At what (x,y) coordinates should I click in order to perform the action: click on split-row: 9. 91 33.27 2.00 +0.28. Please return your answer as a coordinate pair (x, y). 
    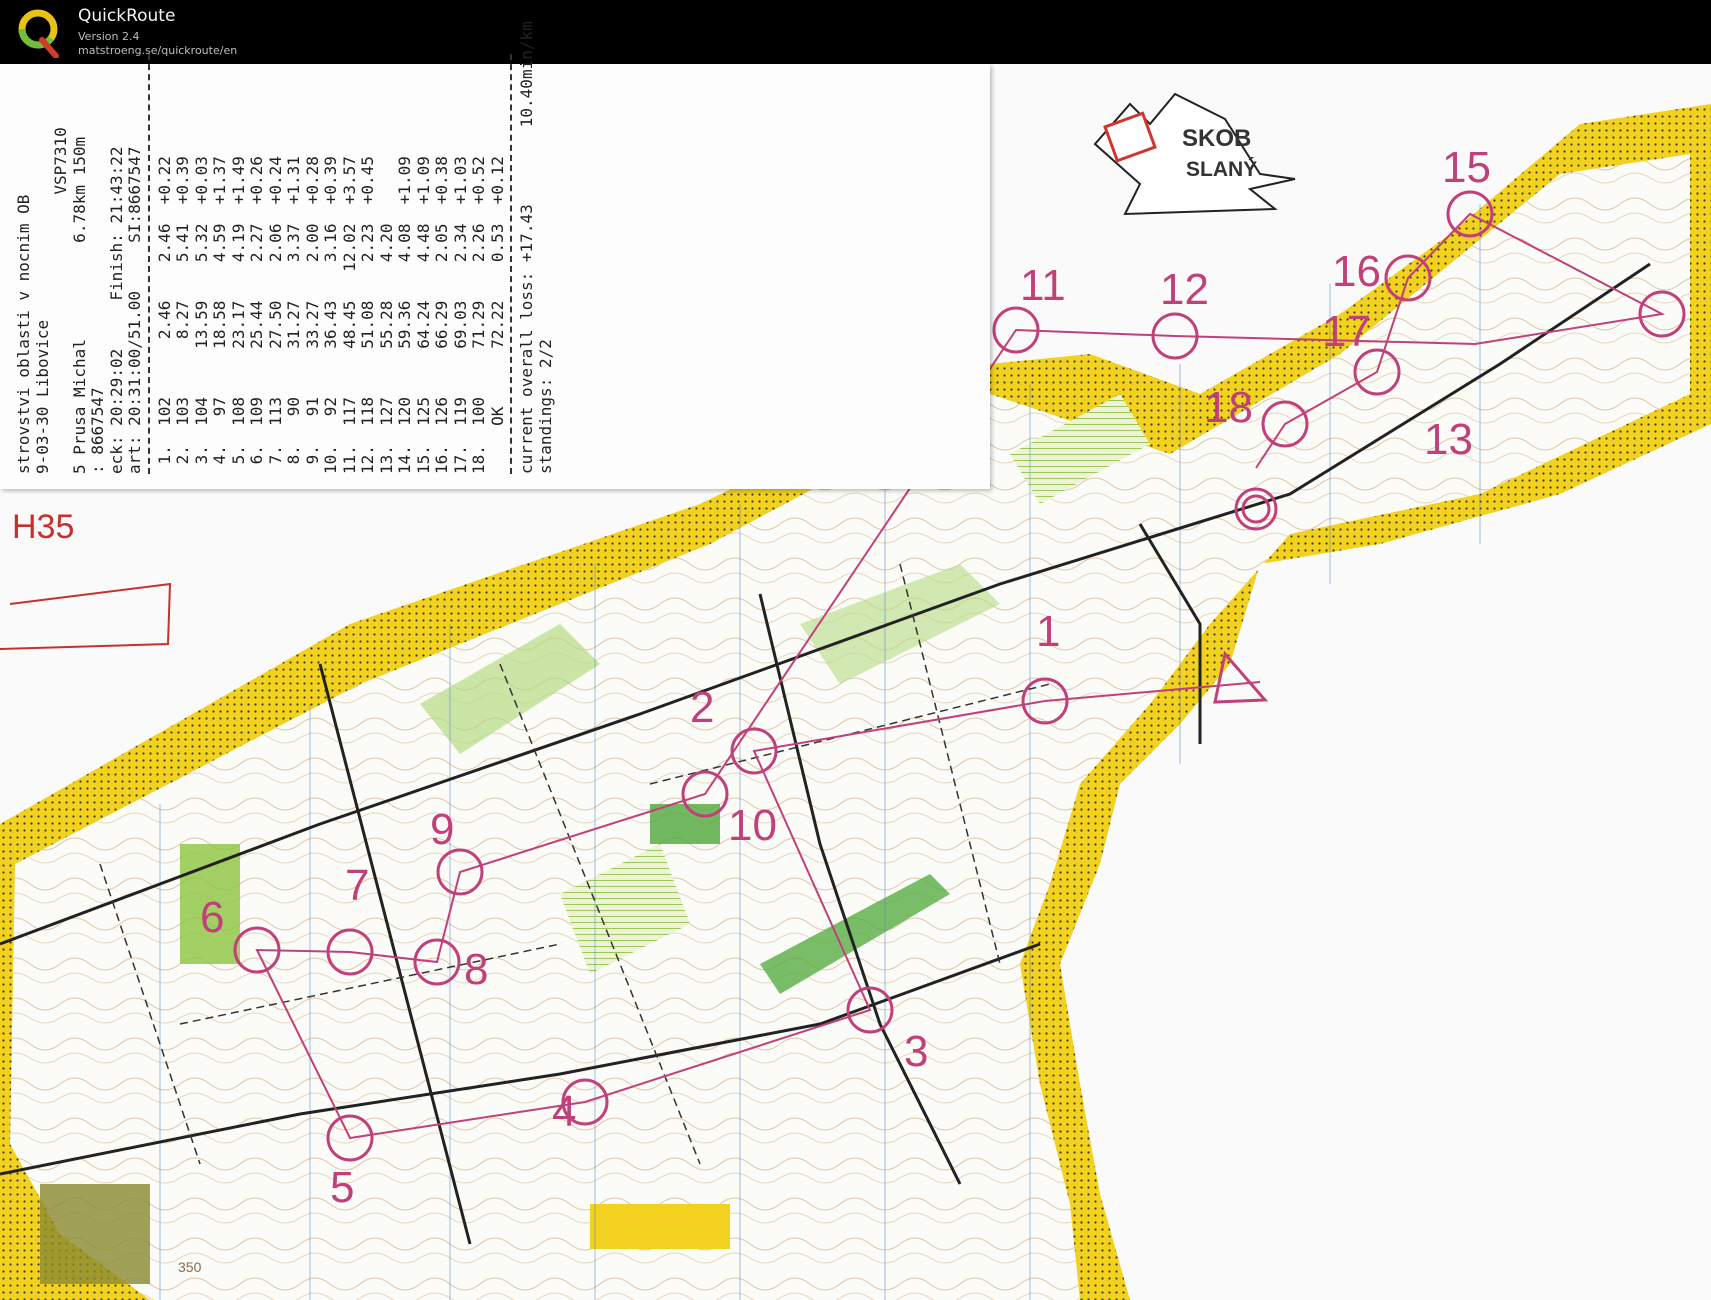
    Looking at the image, I should click on (312, 315).